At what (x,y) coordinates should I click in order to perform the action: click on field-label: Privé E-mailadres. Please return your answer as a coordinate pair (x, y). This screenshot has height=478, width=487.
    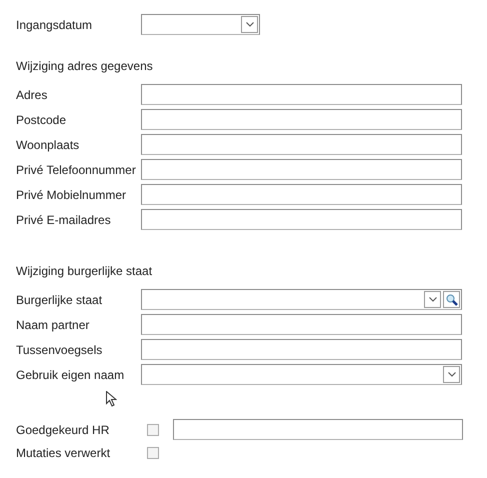
    Looking at the image, I should click on (64, 219).